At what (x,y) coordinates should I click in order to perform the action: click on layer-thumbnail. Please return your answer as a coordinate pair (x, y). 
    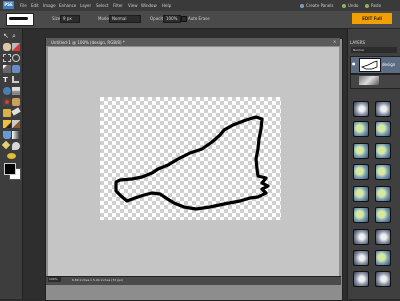
    Looking at the image, I should click on (370, 65).